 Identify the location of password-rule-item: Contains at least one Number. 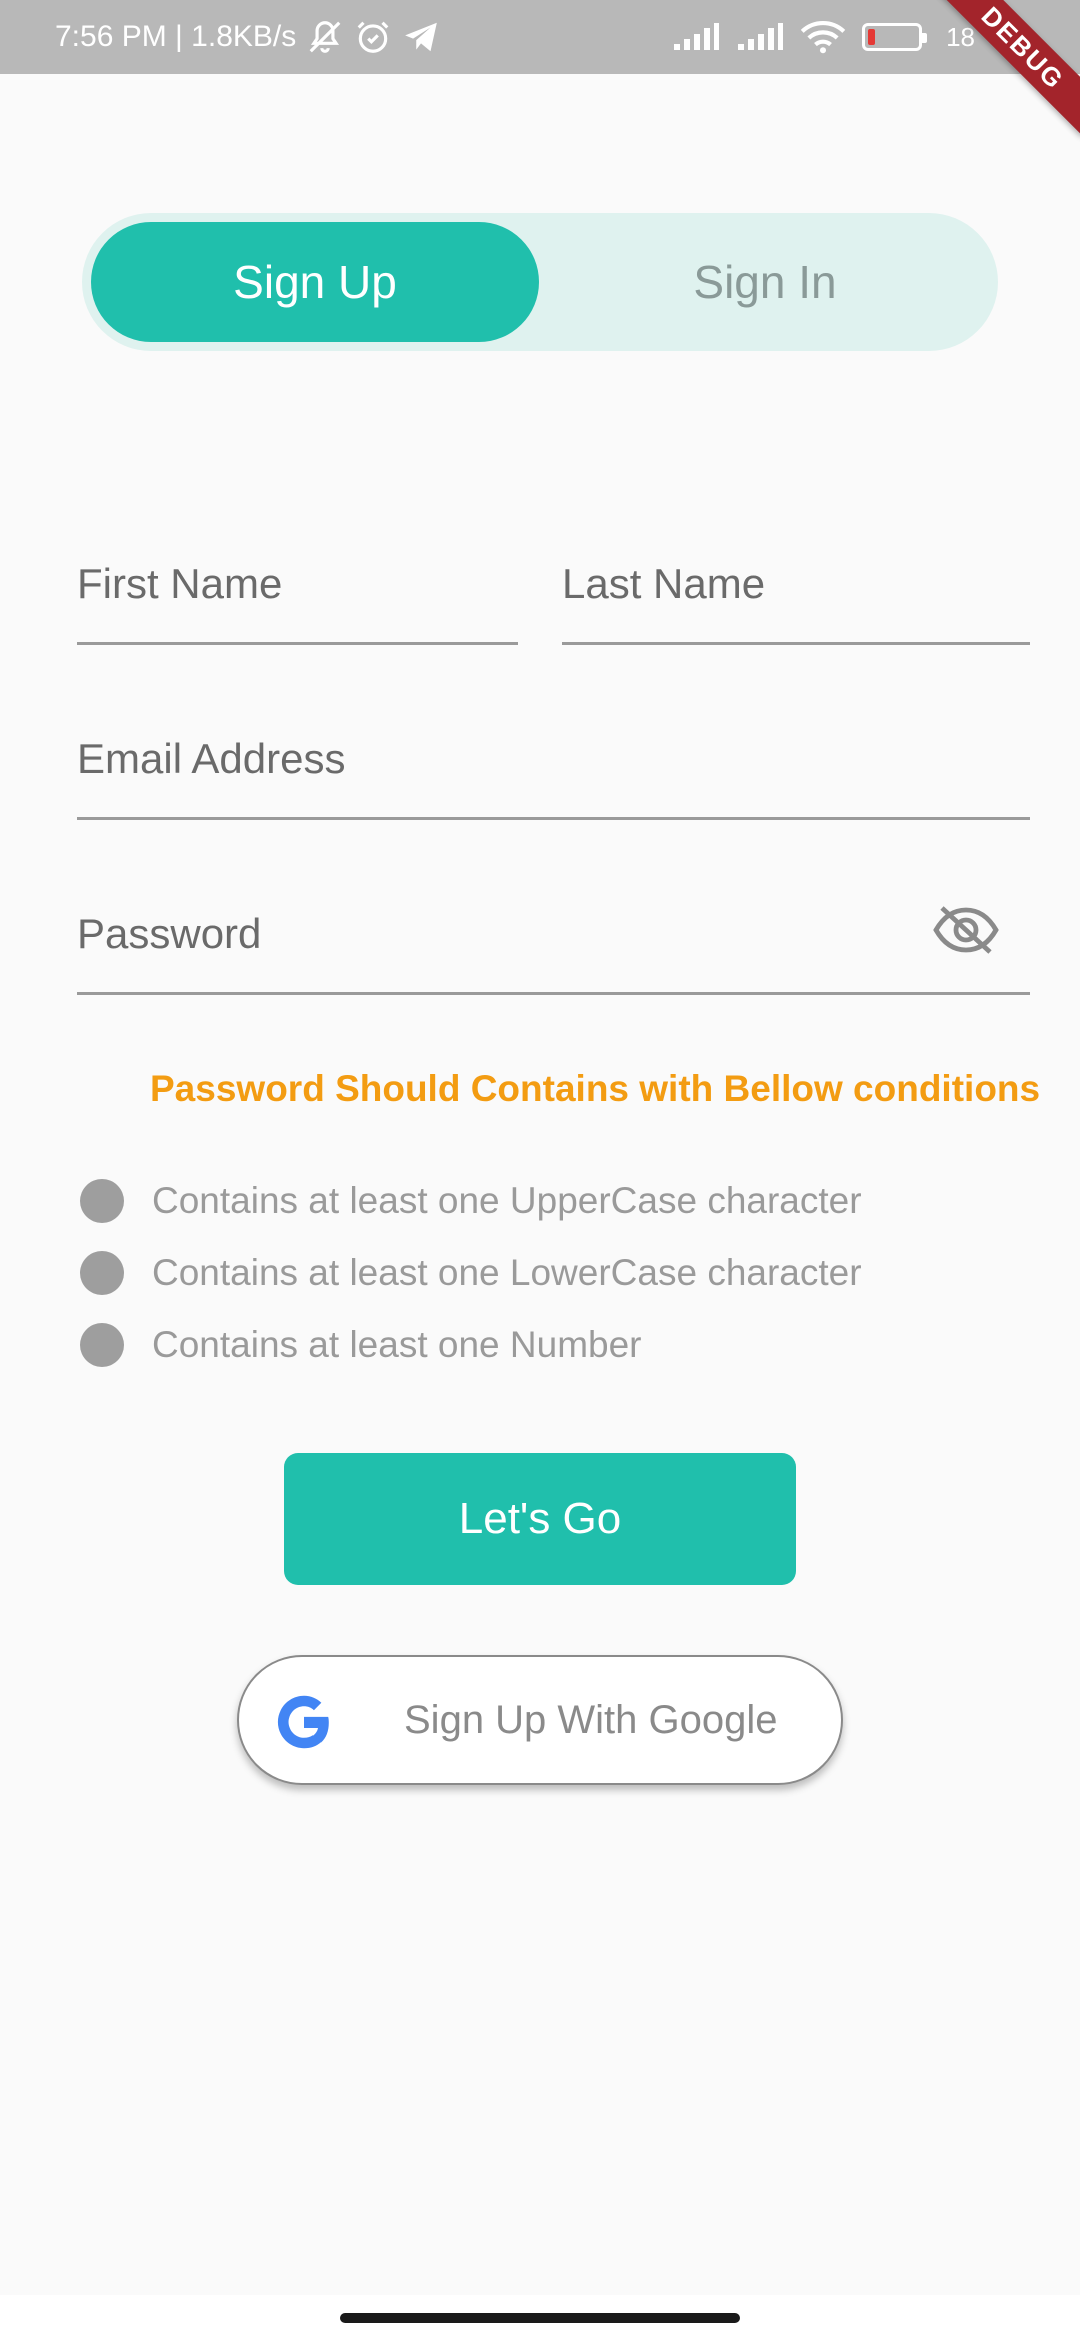
(555, 1345).